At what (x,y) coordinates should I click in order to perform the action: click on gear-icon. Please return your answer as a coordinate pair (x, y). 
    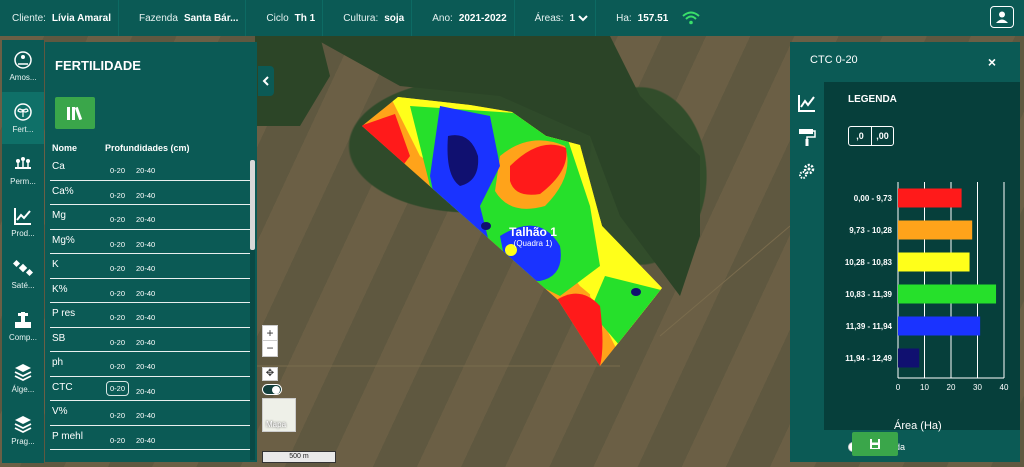
    Looking at the image, I should click on (807, 171).